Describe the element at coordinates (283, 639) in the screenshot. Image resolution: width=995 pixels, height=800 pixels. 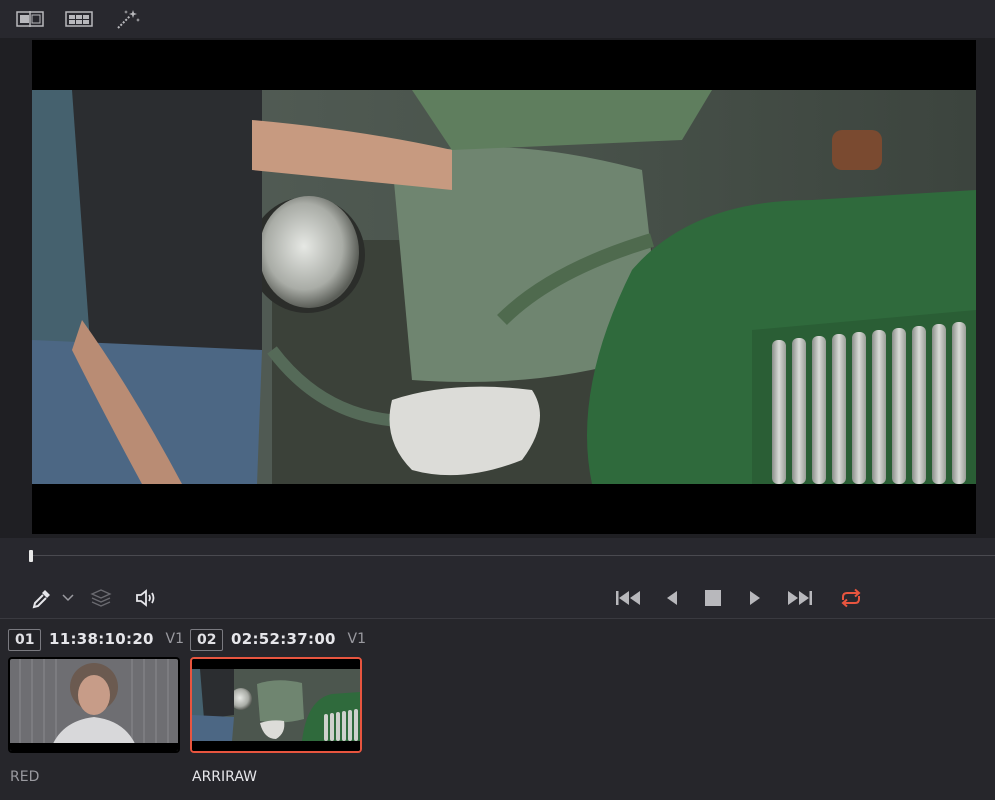
I see `clip-timecode: 02:52:37:00` at that location.